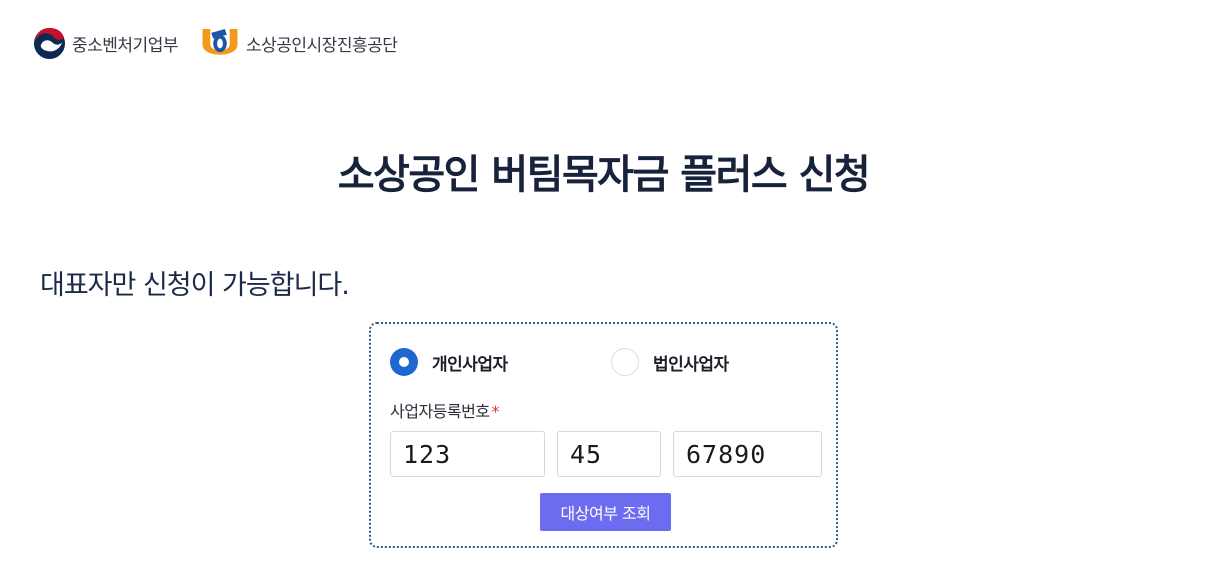 The height and width of the screenshot is (573, 1207). I want to click on radio-checked-icon, so click(404, 362).